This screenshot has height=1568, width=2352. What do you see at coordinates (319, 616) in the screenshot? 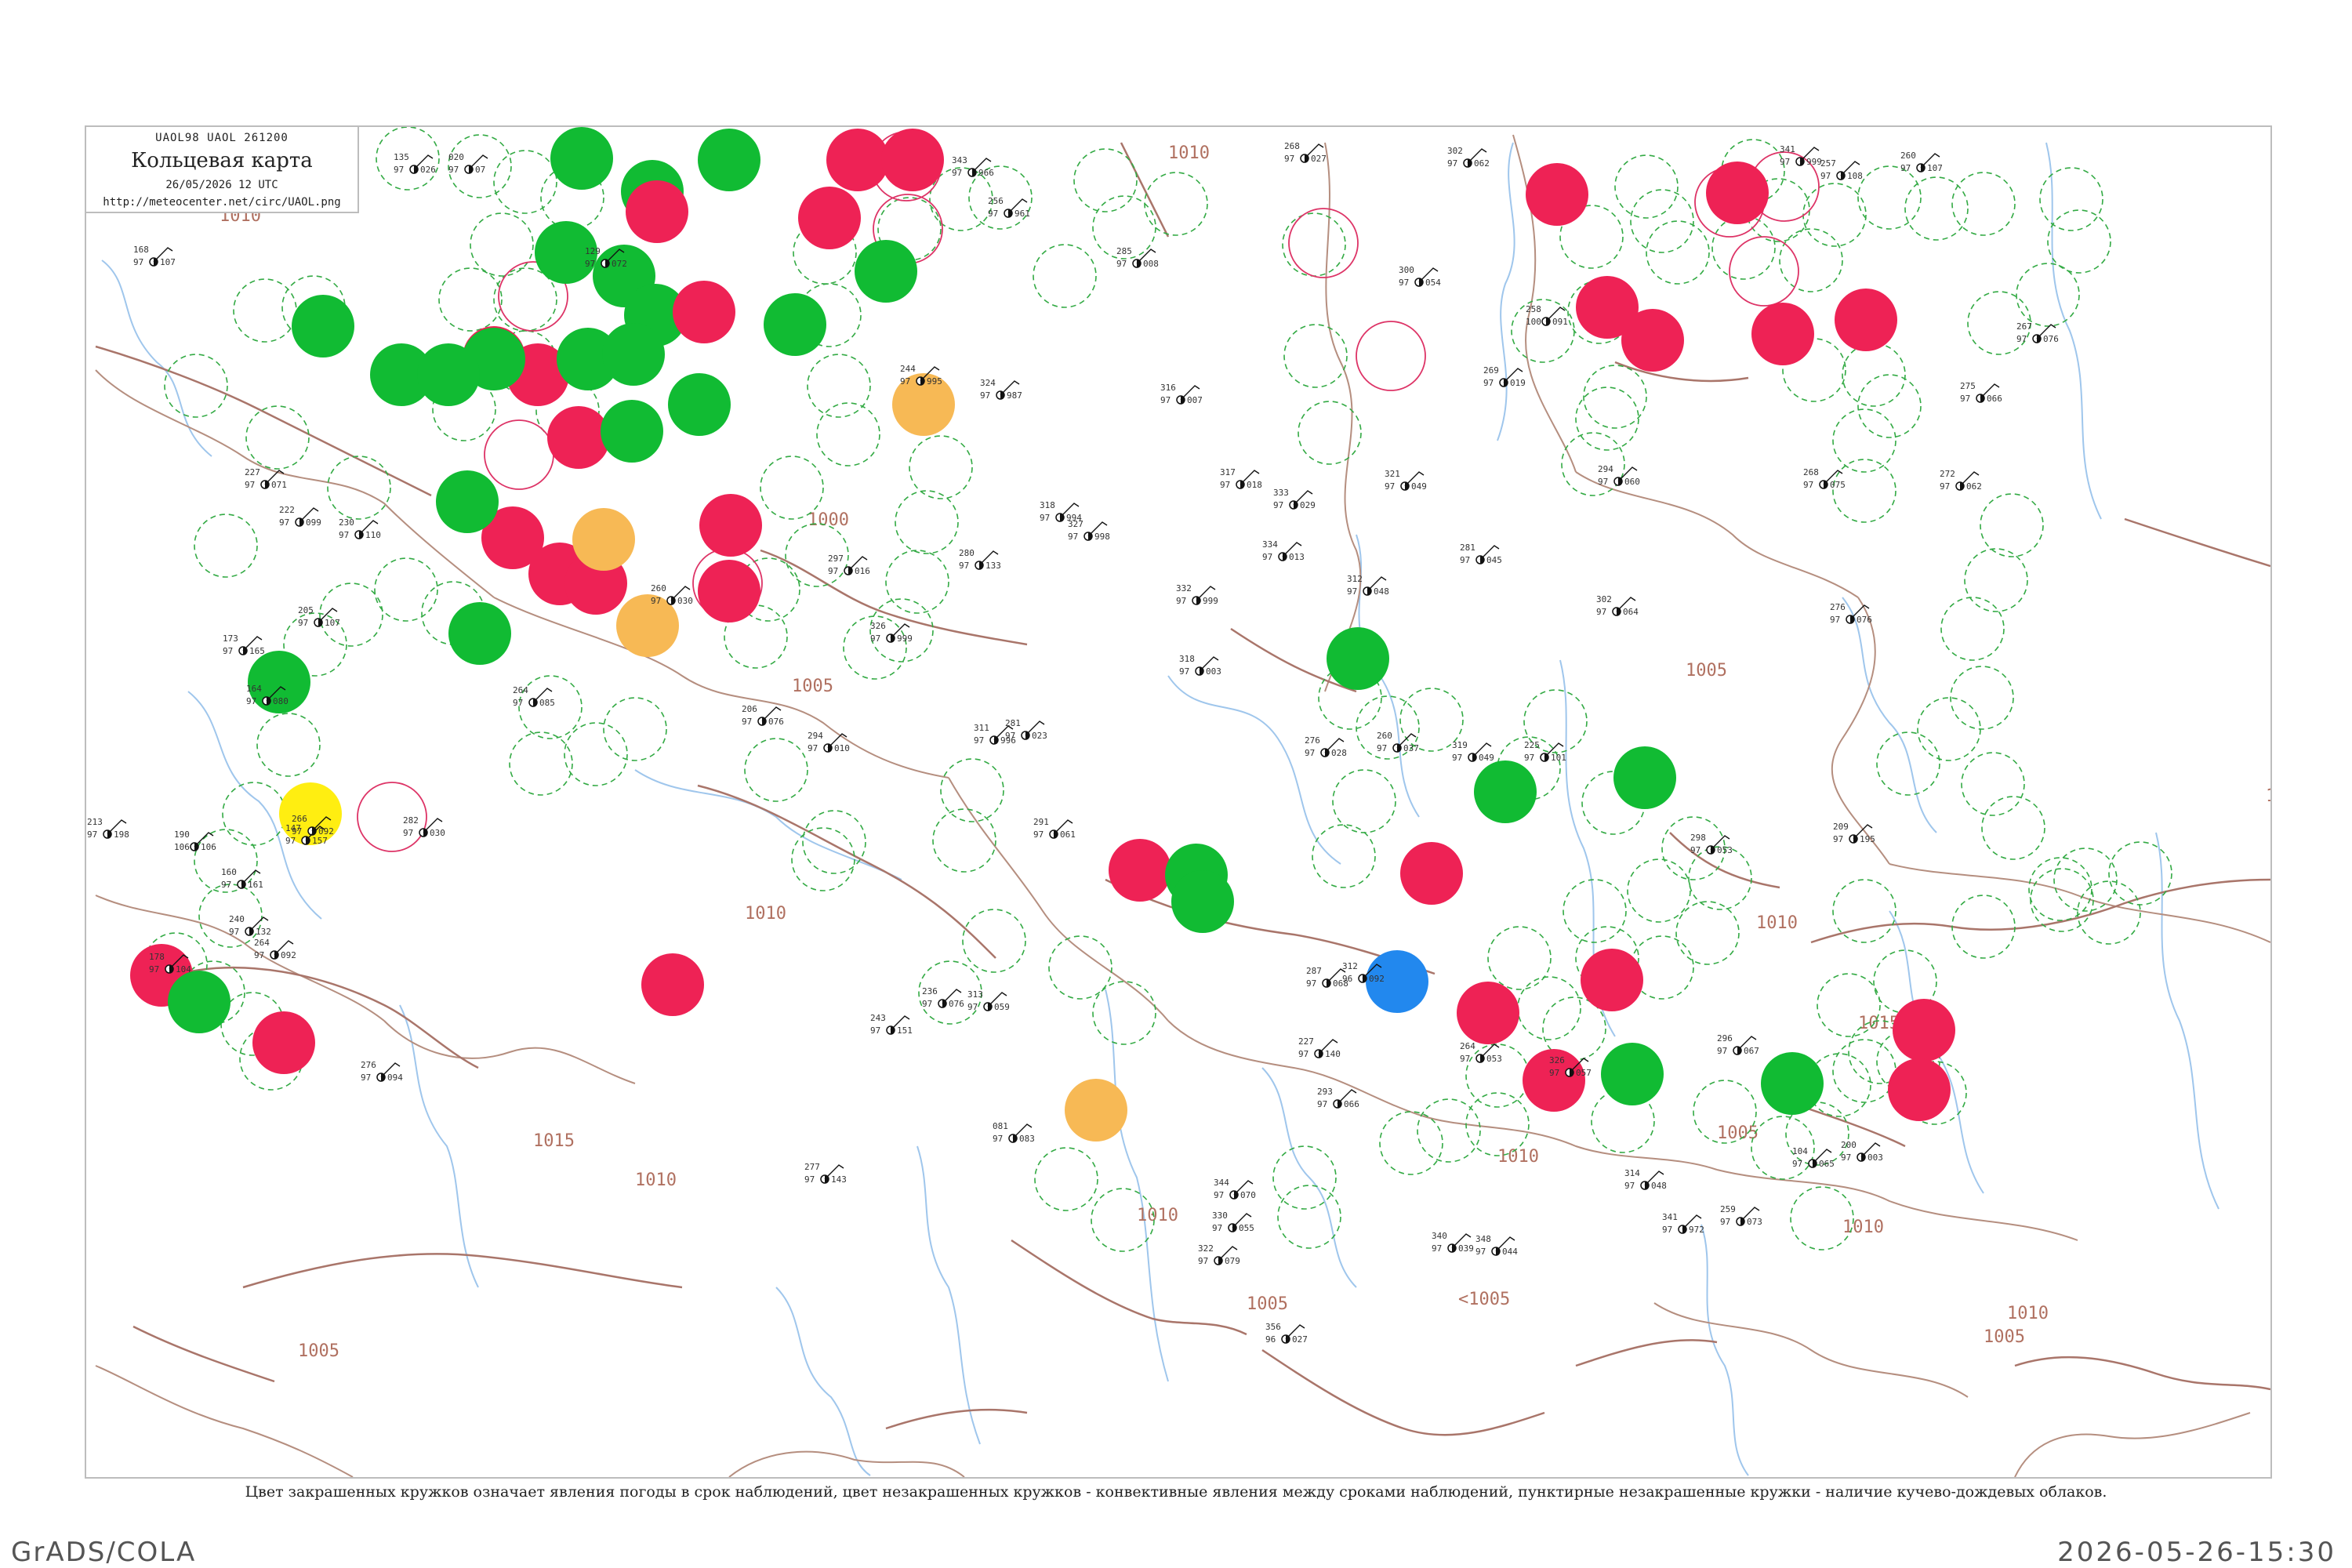
I see `station-plot: 205 97 107` at bounding box center [319, 616].